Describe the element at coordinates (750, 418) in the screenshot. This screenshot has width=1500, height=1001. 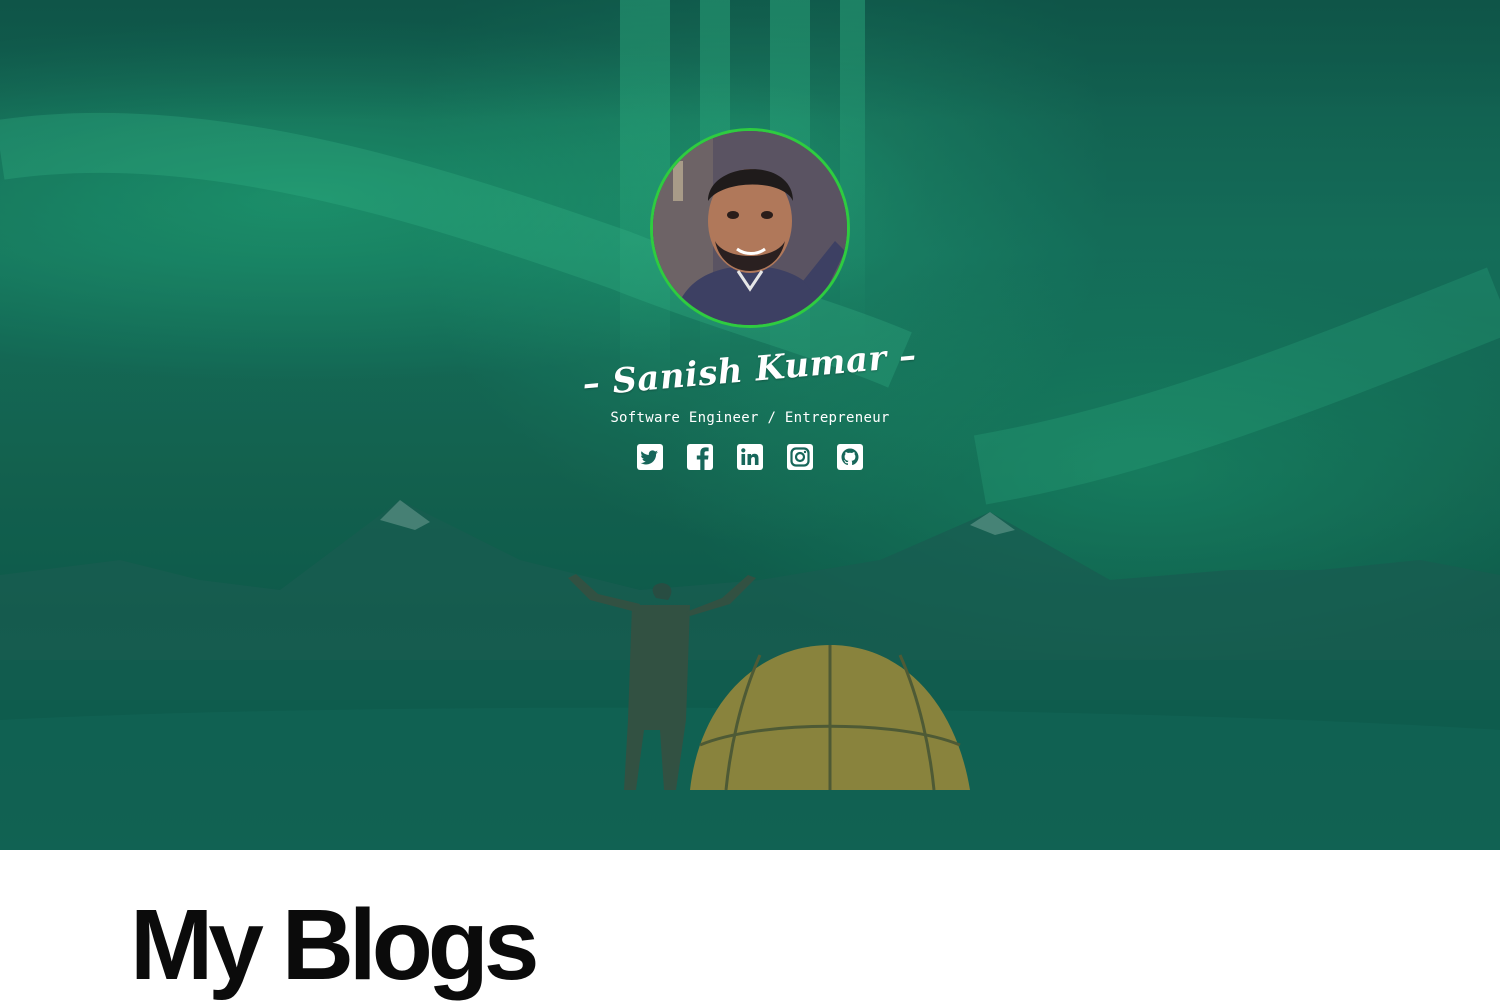
I see `profile-tagline: Software Engineer / Entrepreneur` at that location.